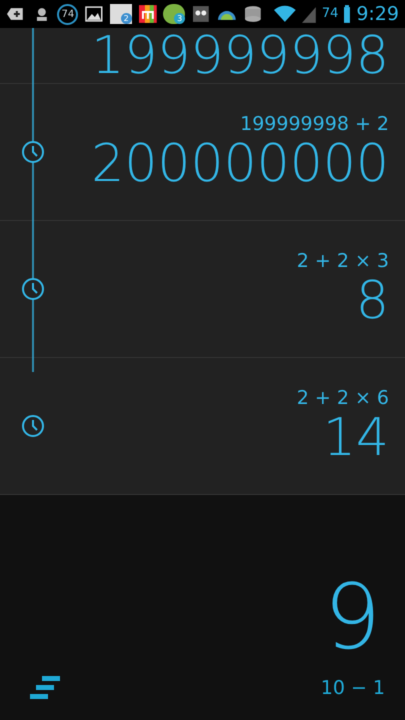  I want to click on result-text: 200000000, so click(240, 164).